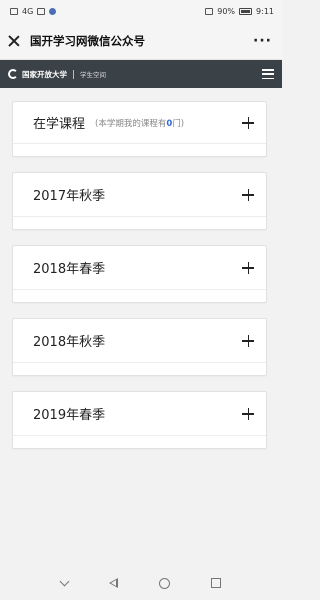 This screenshot has height=600, width=320. I want to click on logo-subtitle: 学生空间, so click(93, 75).